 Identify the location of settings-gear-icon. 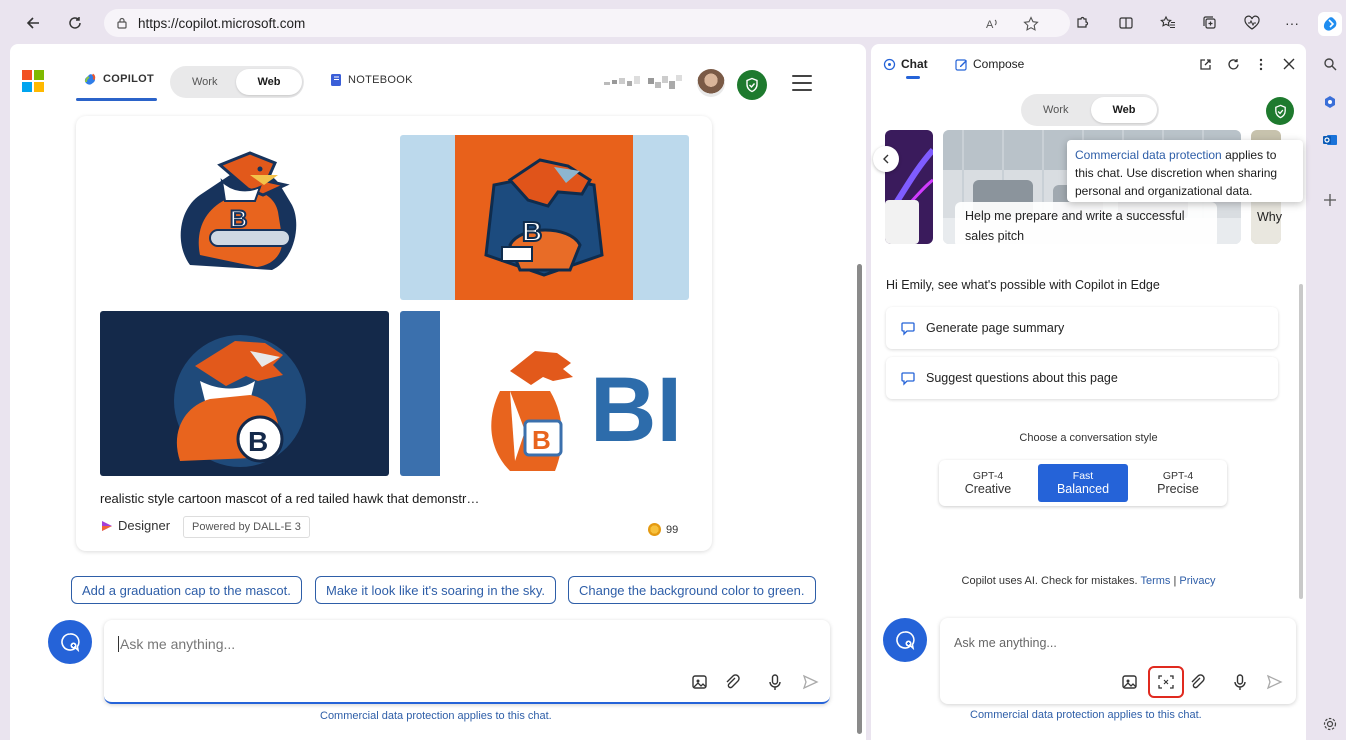
(1330, 724).